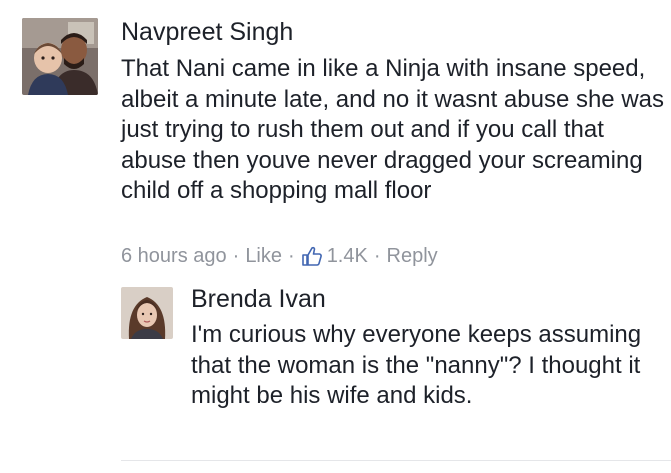 The height and width of the screenshot is (473, 671). I want to click on like-count: 1.4K, so click(347, 256).